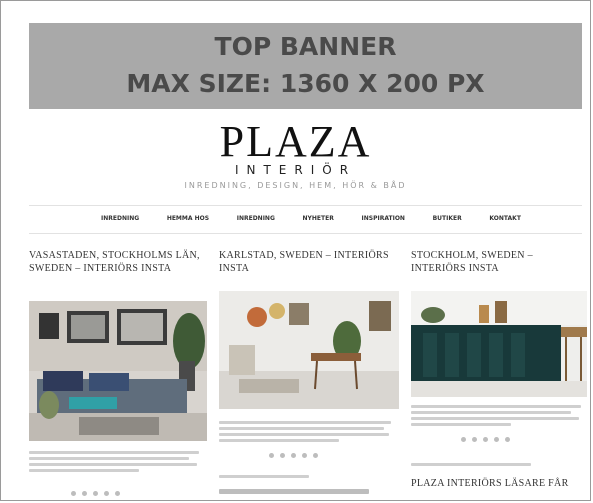  I want to click on next-post-title: PLAZA INTERIÖRS LÄSARE FÅR, so click(499, 483).